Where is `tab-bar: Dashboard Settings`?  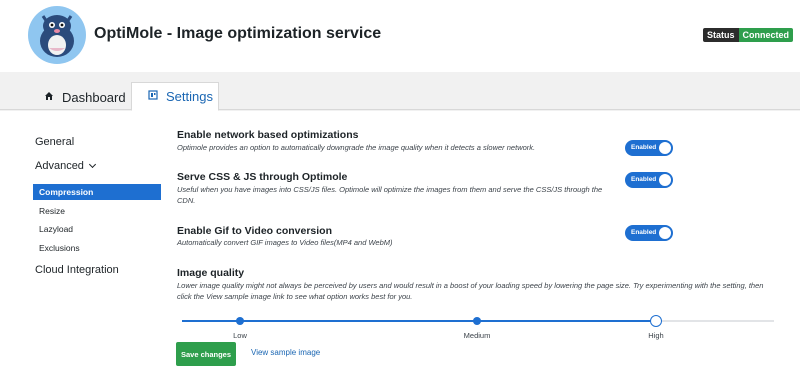
tab-bar: Dashboard Settings is located at coordinates (400, 91).